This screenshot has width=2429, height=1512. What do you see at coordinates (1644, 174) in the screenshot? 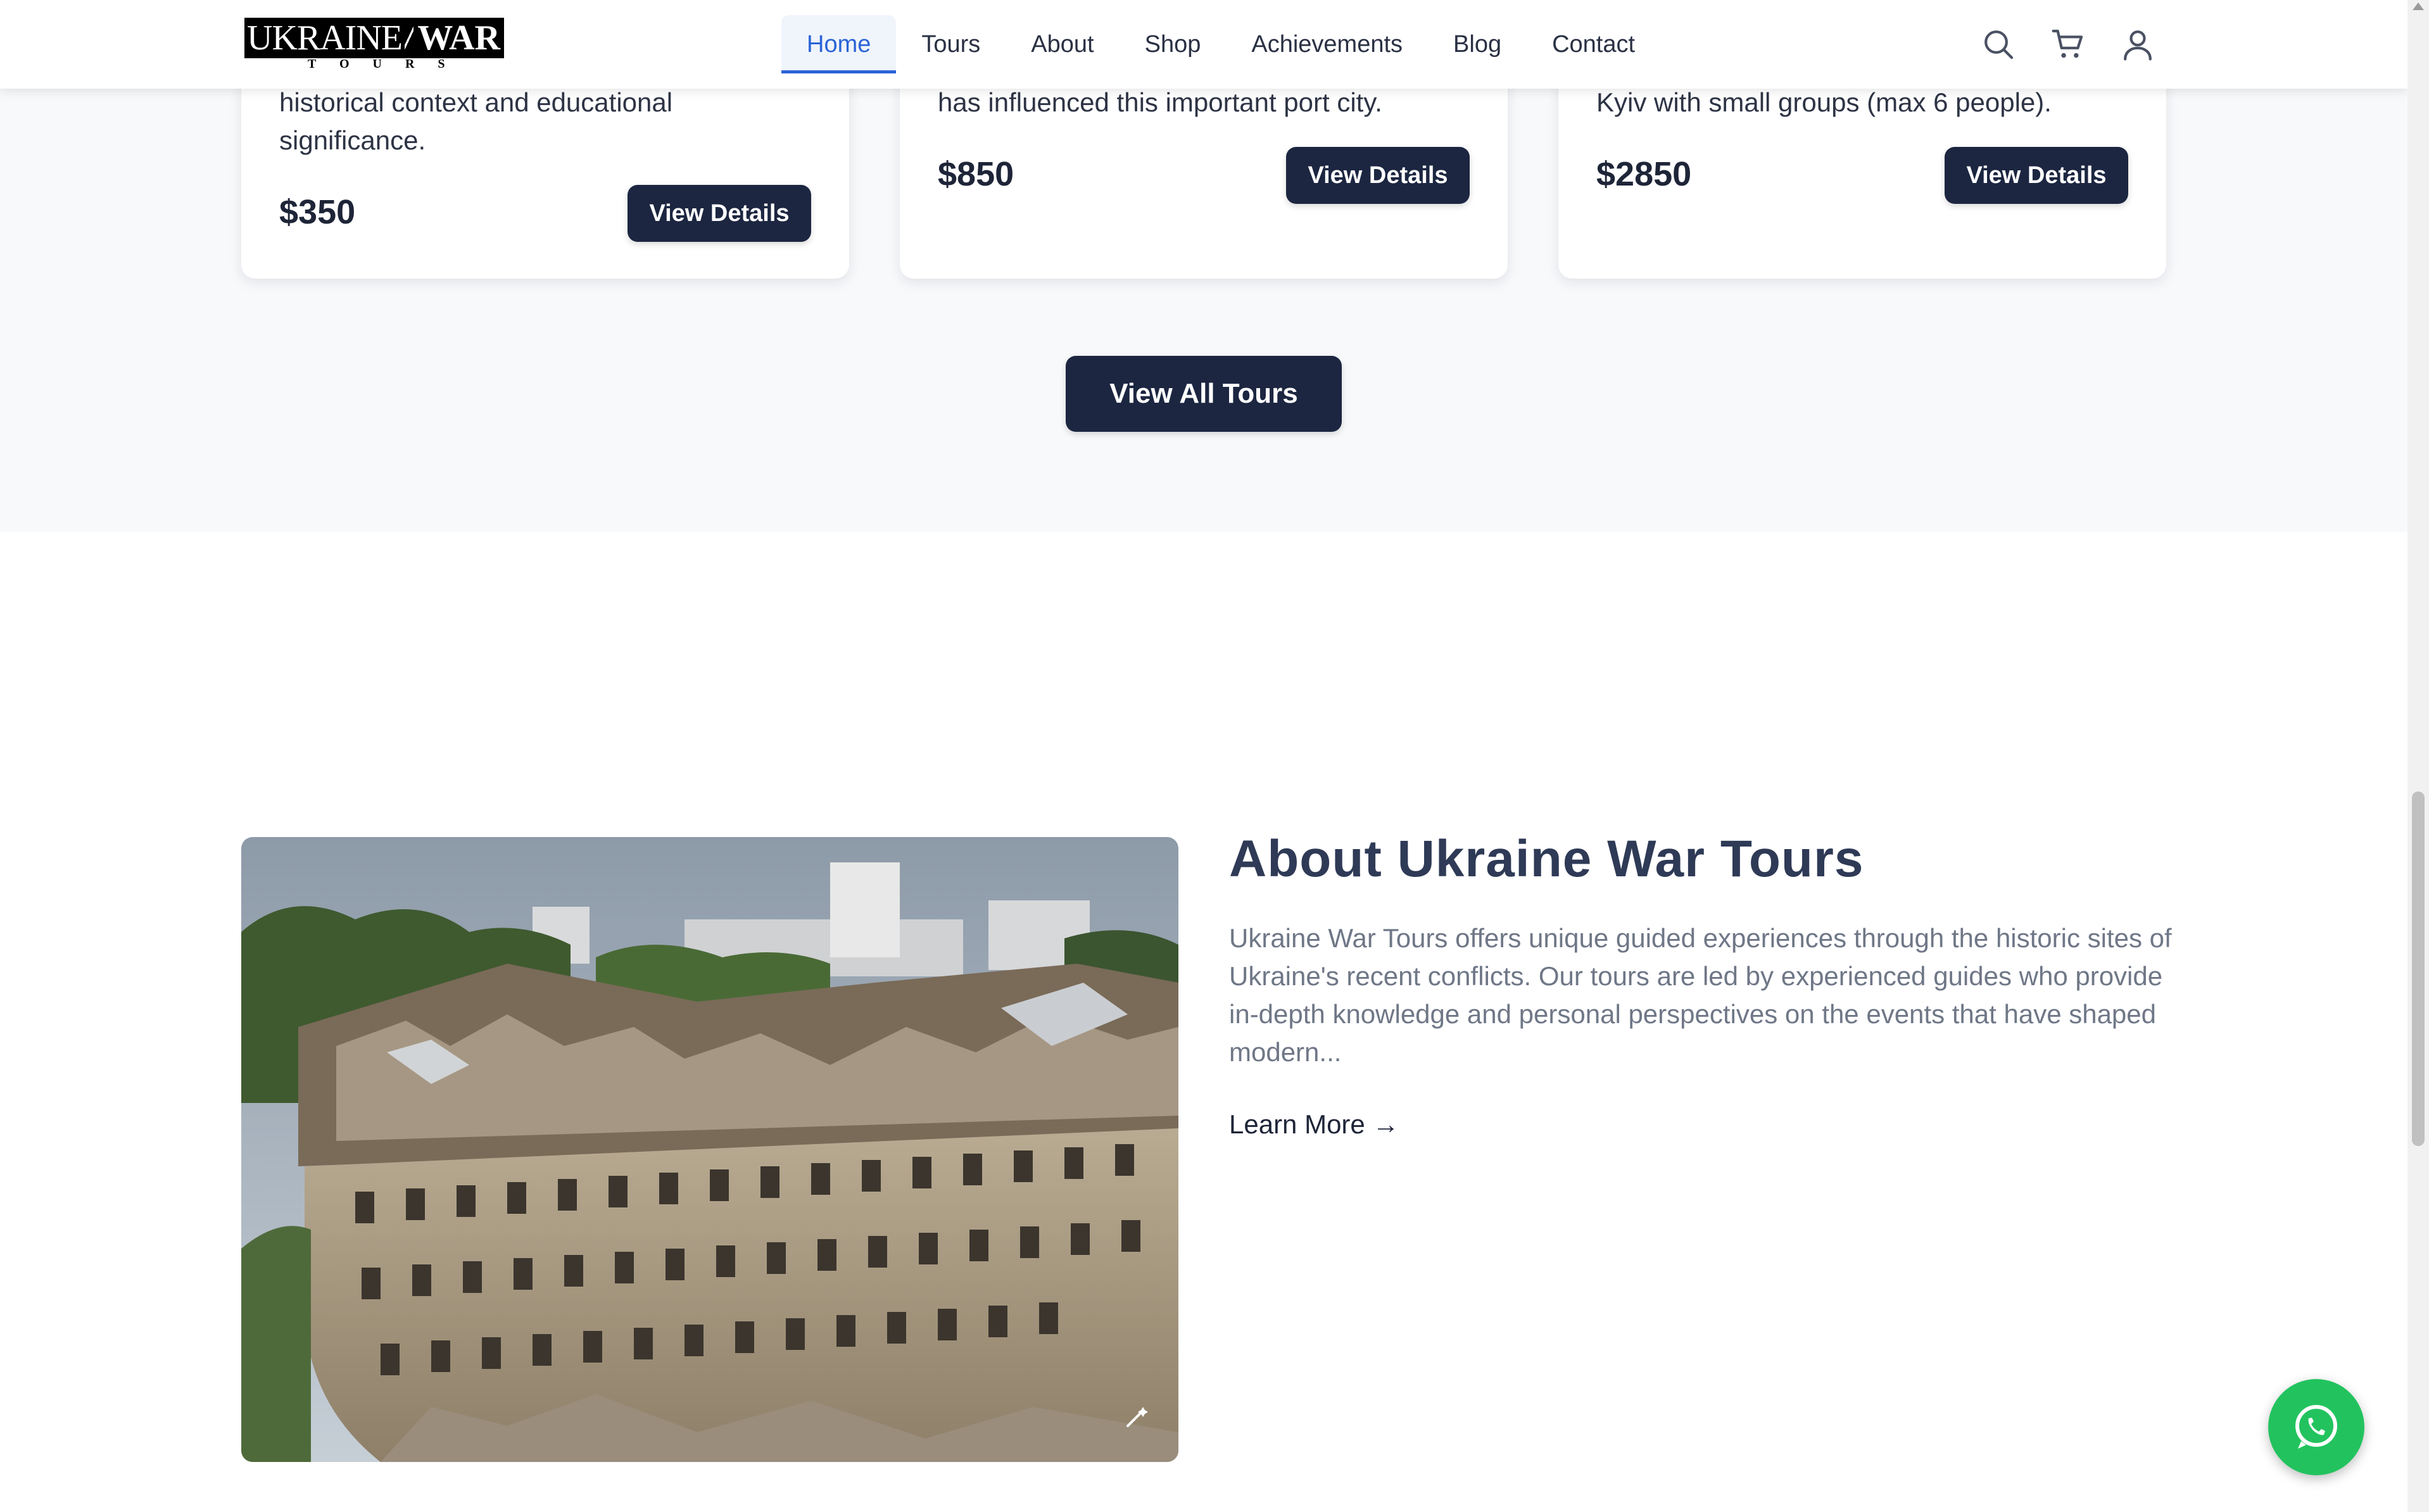
I see `tour-price: $2850` at bounding box center [1644, 174].